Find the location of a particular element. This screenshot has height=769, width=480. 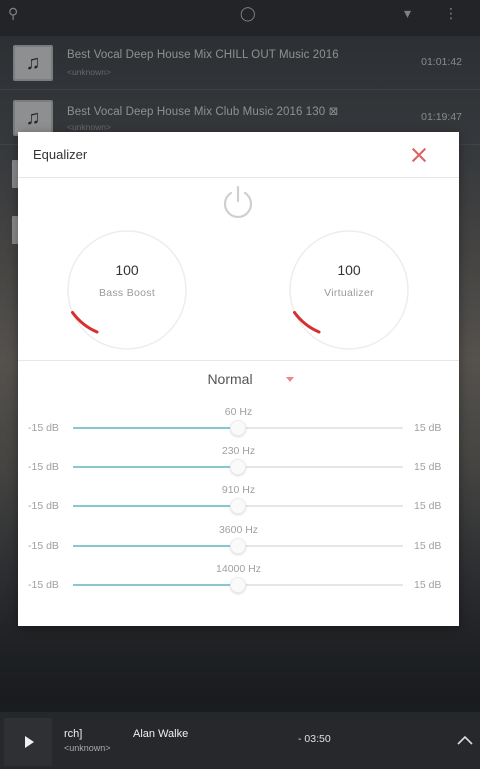

bass-boost-knob: 100 Bass Boost is located at coordinates (127, 290).